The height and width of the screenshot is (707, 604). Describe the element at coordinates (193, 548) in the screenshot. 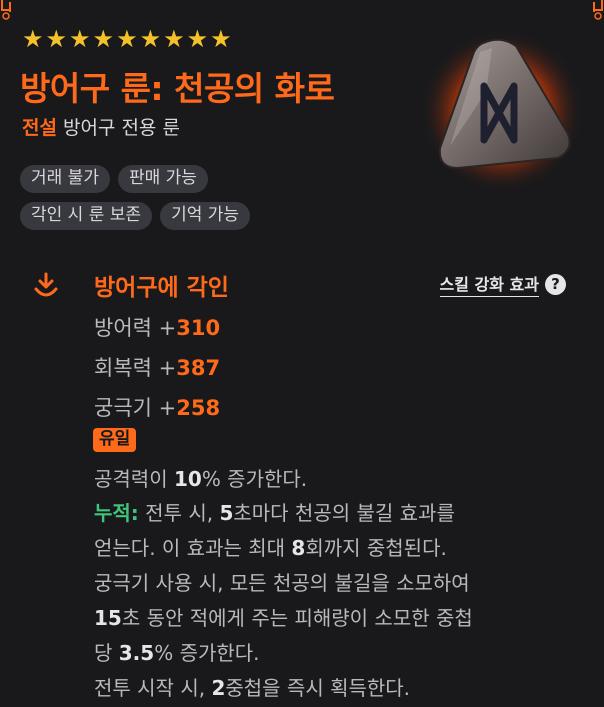

I see `effect-text: 얻는다. 이 효과는 최대` at that location.